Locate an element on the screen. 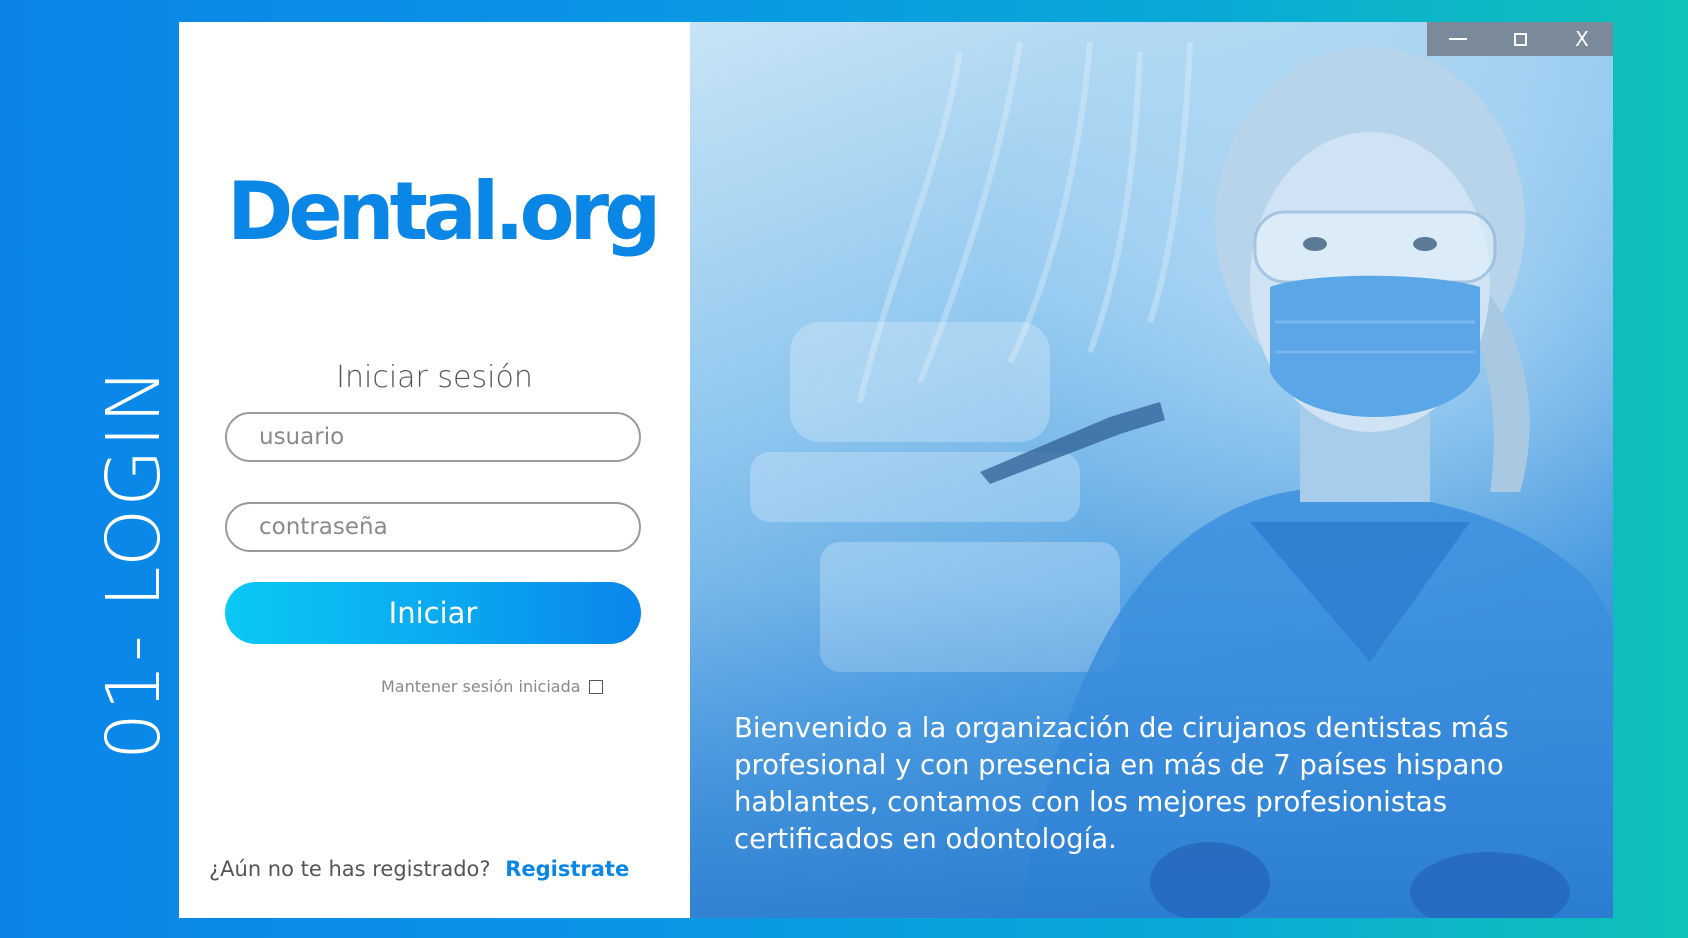 The height and width of the screenshot is (938, 1688). password-input is located at coordinates (433, 527).